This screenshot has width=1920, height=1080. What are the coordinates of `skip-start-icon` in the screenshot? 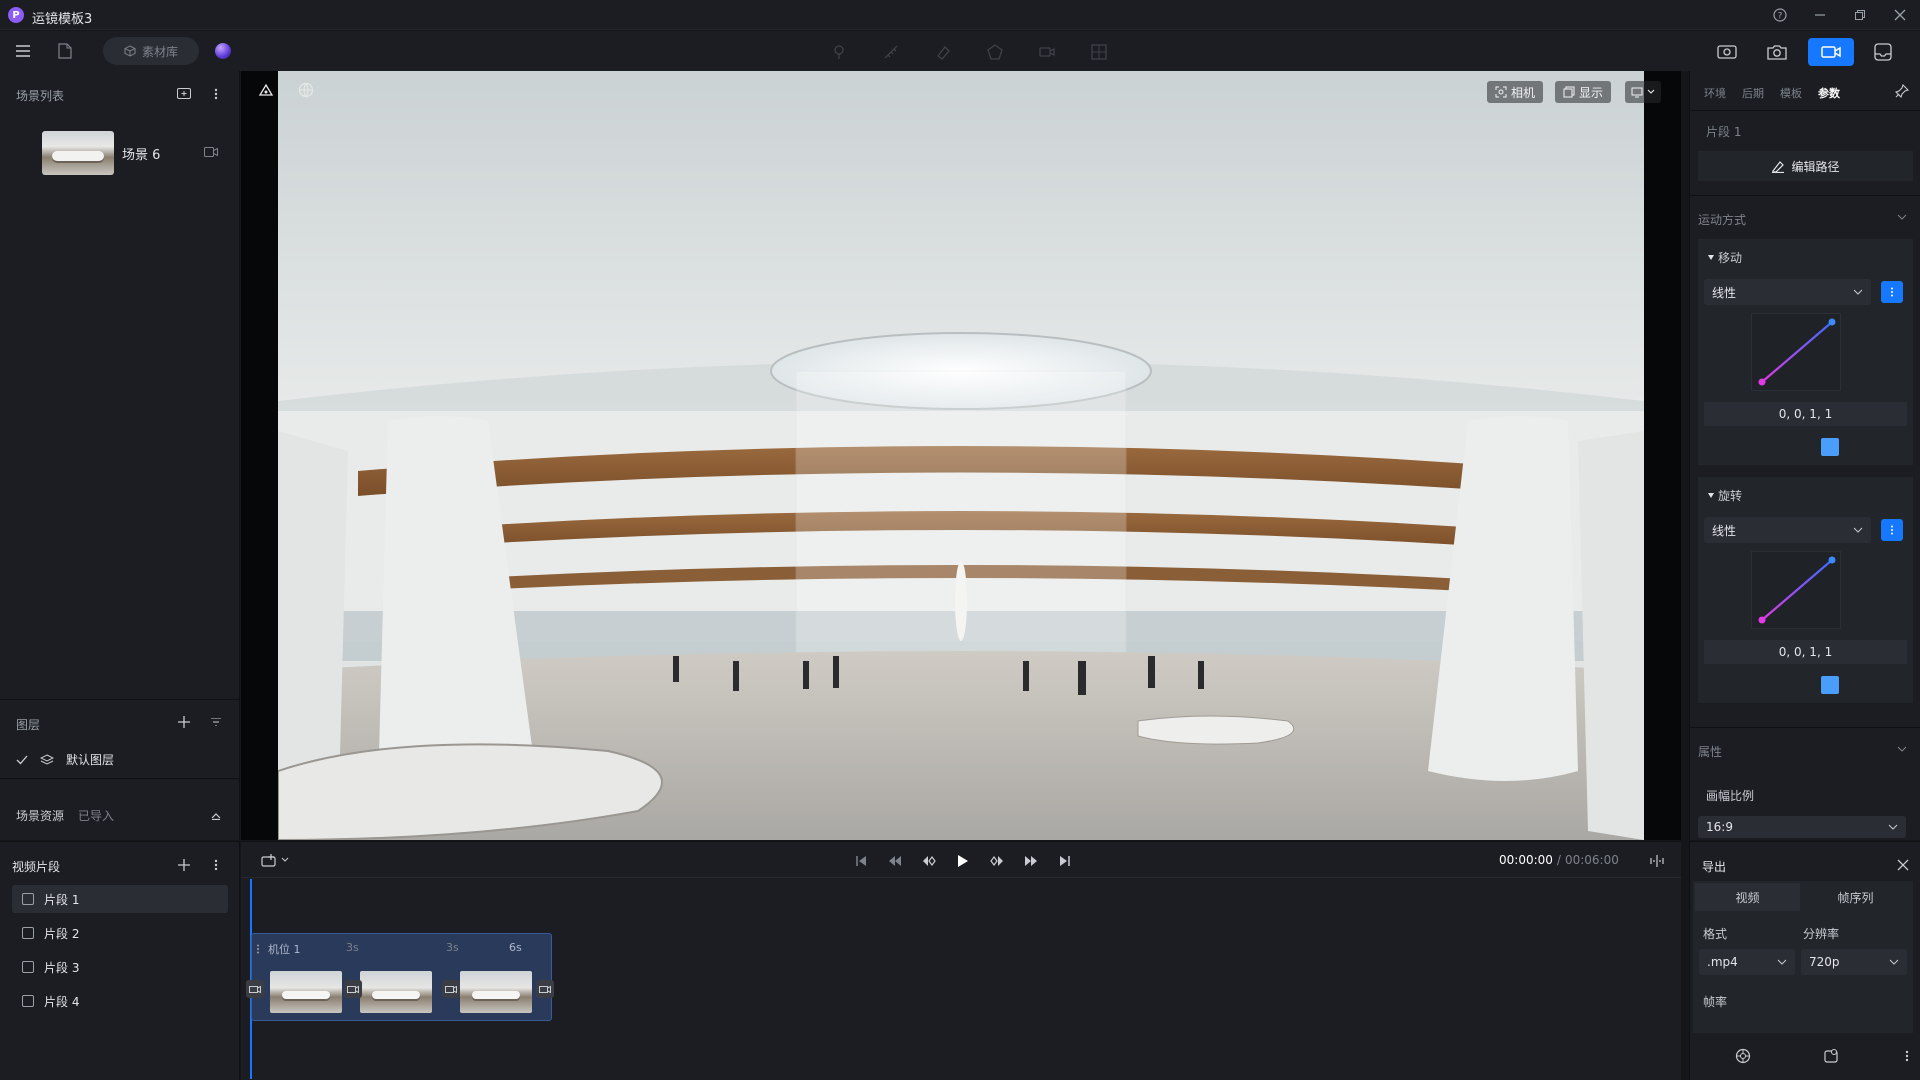 It's located at (861, 861).